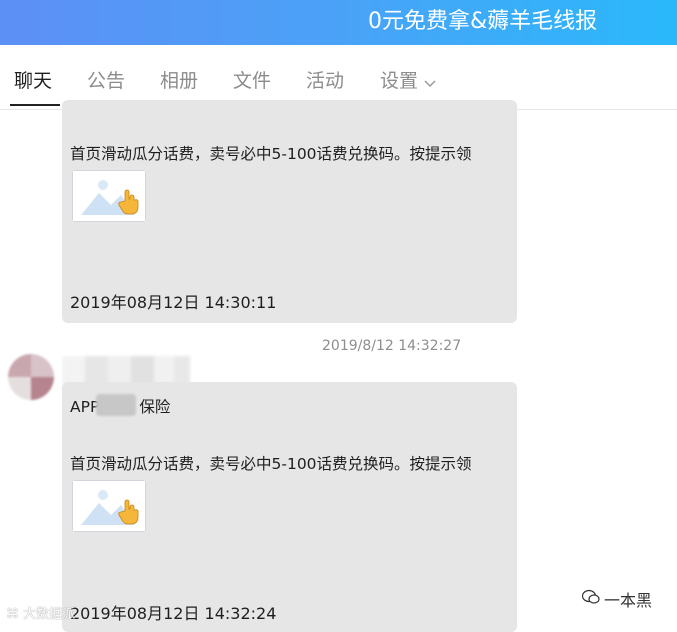 This screenshot has width=677, height=632. I want to click on tab-activity: 活动, so click(325, 81).